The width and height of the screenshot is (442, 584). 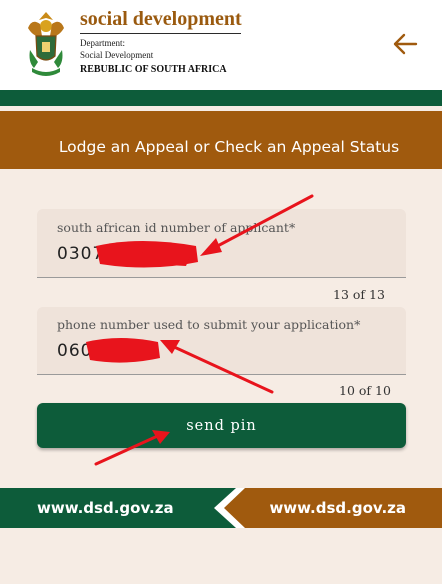 I want to click on footer-link-left: www.dsd.gov.za, so click(x=105, y=508).